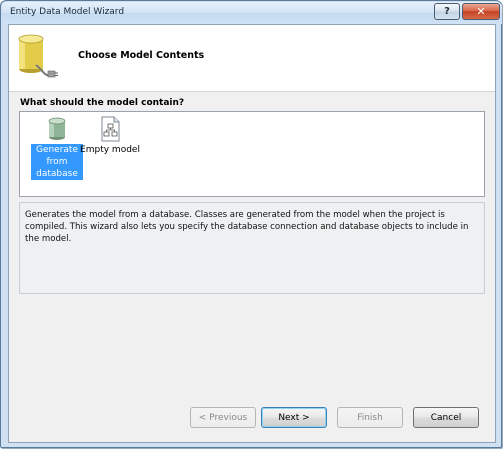 The height and width of the screenshot is (450, 504). What do you see at coordinates (110, 129) in the screenshot?
I see `empty-model-icon` at bounding box center [110, 129].